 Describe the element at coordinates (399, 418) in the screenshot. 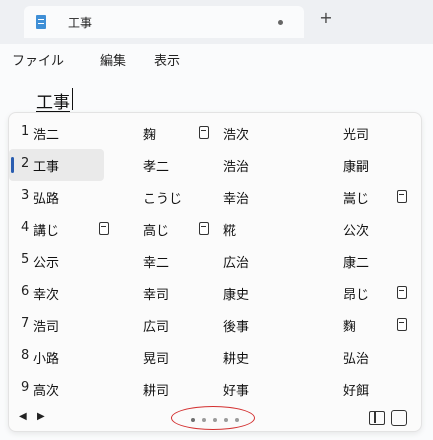

I see `settings-icon` at that location.